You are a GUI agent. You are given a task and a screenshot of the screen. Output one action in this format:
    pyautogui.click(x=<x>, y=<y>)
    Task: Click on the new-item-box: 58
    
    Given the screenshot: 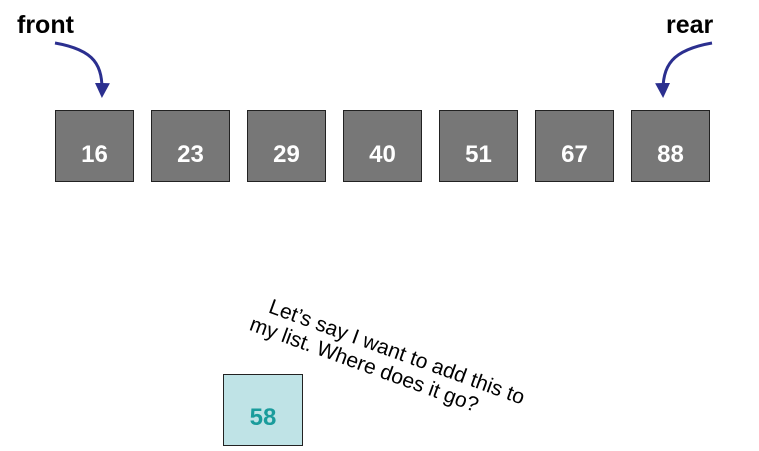 What is the action you would take?
    pyautogui.click(x=263, y=410)
    